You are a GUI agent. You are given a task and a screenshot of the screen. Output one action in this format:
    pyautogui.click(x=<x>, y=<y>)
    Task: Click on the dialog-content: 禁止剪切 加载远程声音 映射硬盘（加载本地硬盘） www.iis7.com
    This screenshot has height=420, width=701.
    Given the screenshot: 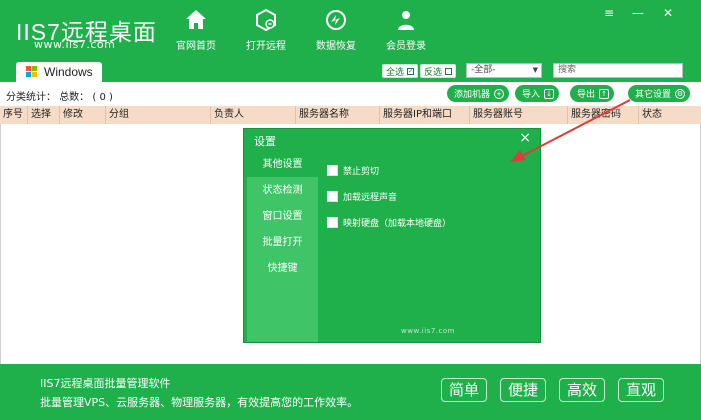 What is the action you would take?
    pyautogui.click(x=428, y=247)
    